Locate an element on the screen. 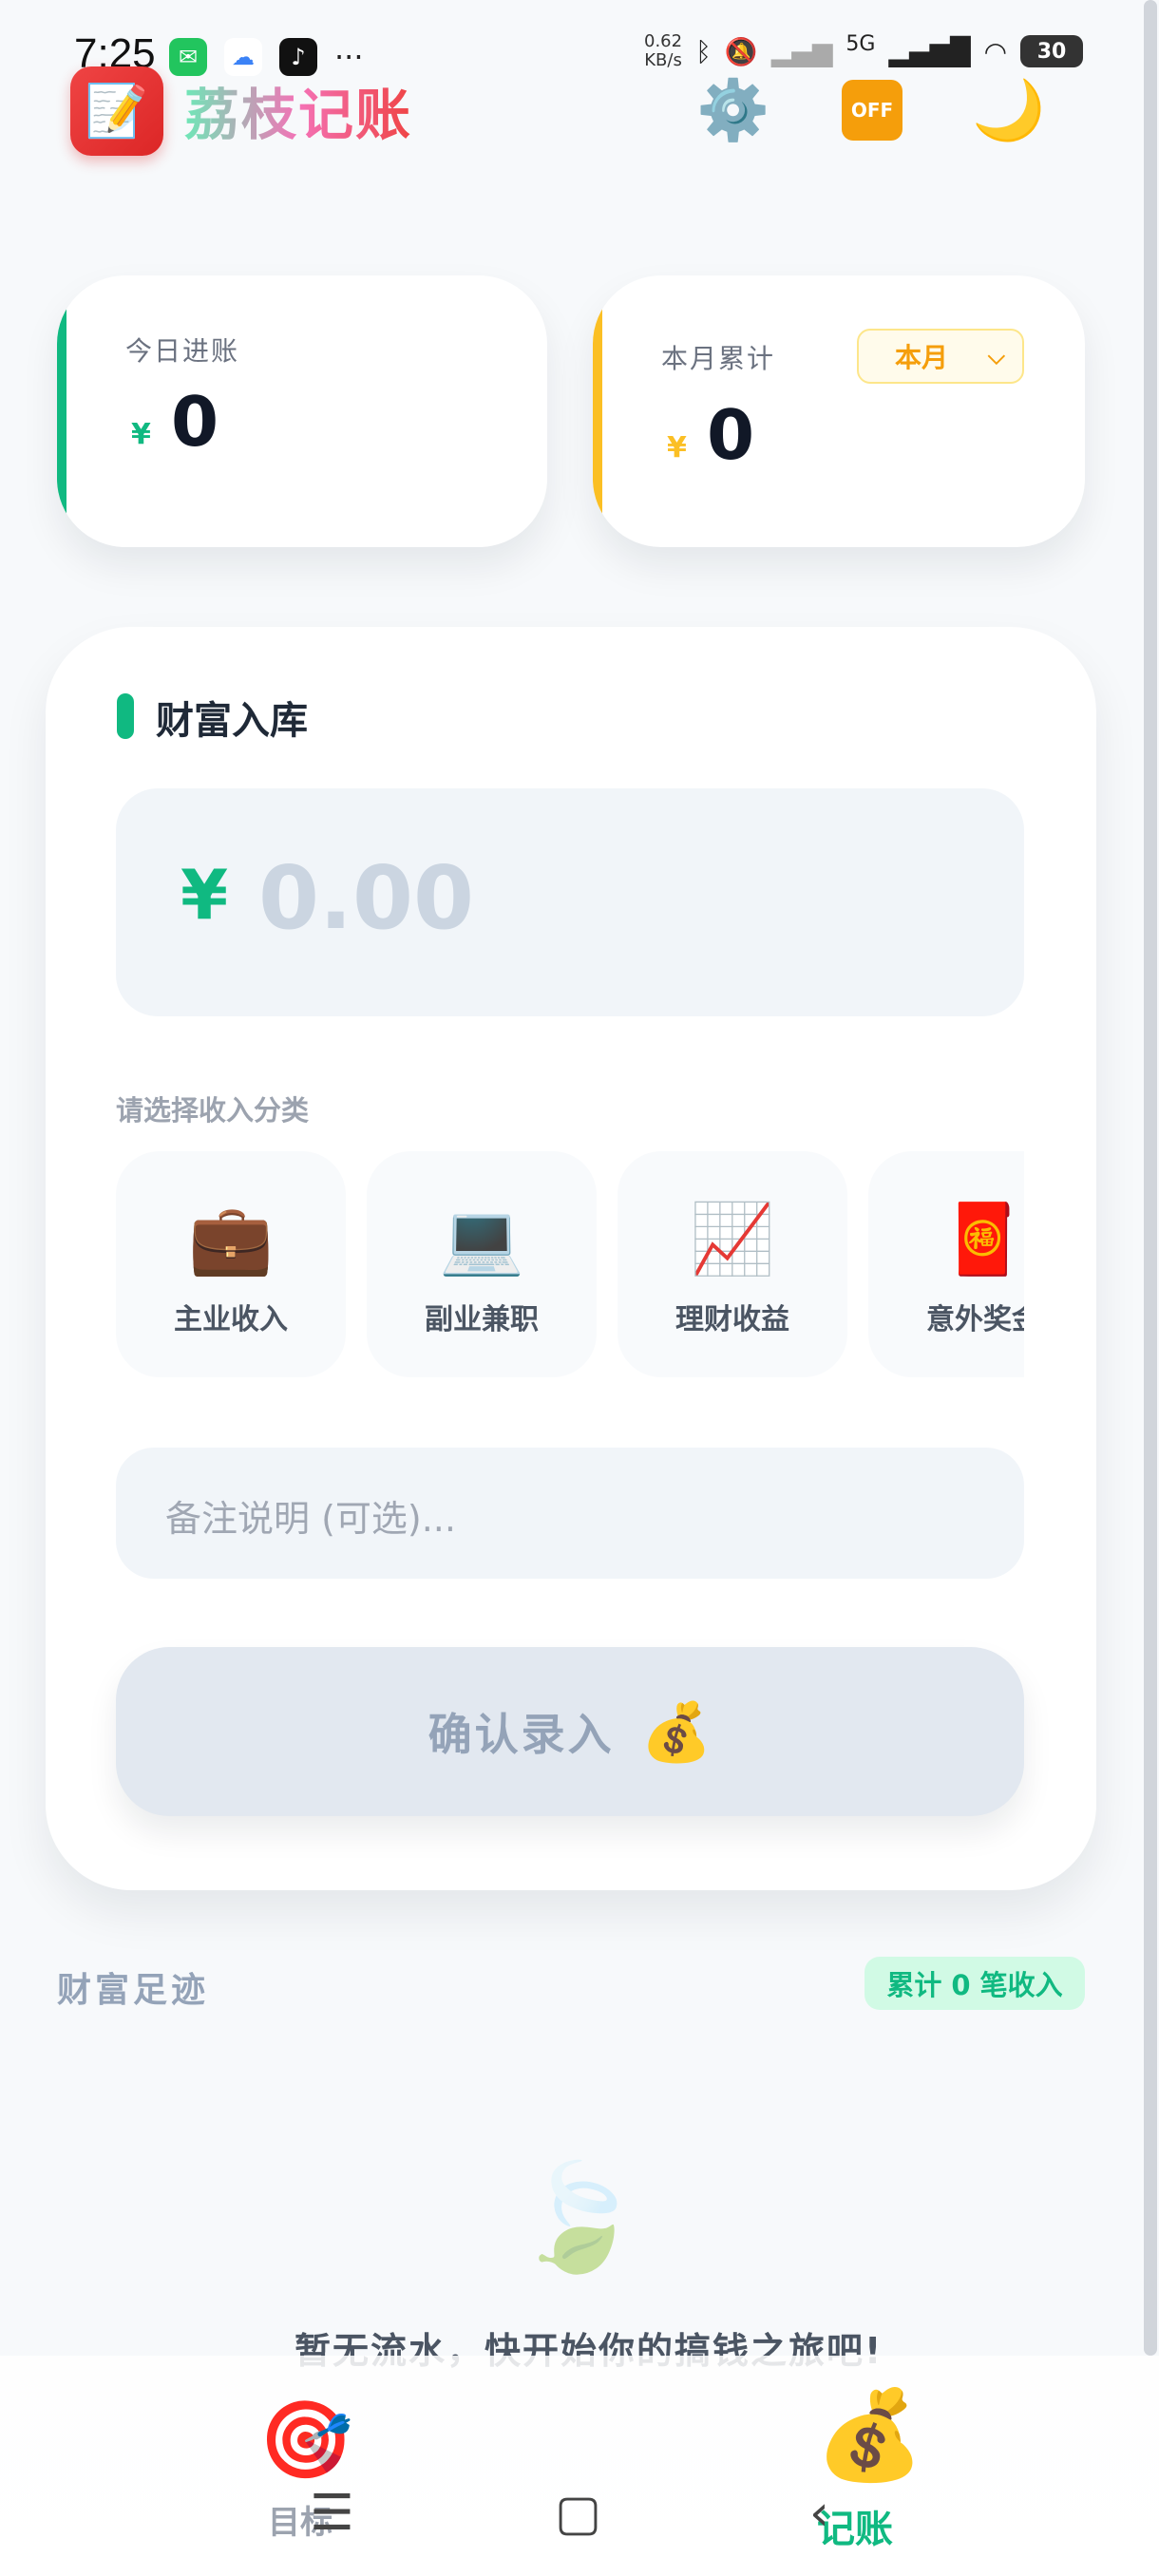  signal-off-icon: ▂▄▆ is located at coordinates (801, 51).